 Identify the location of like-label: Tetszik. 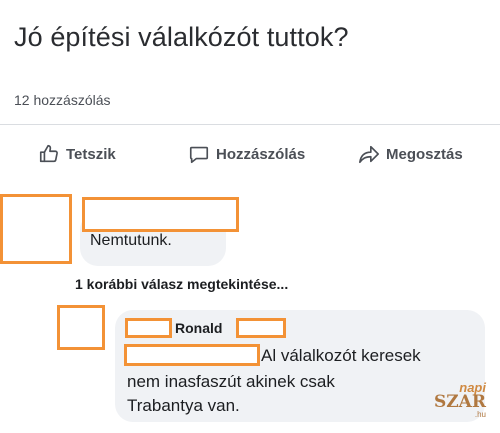
(91, 154).